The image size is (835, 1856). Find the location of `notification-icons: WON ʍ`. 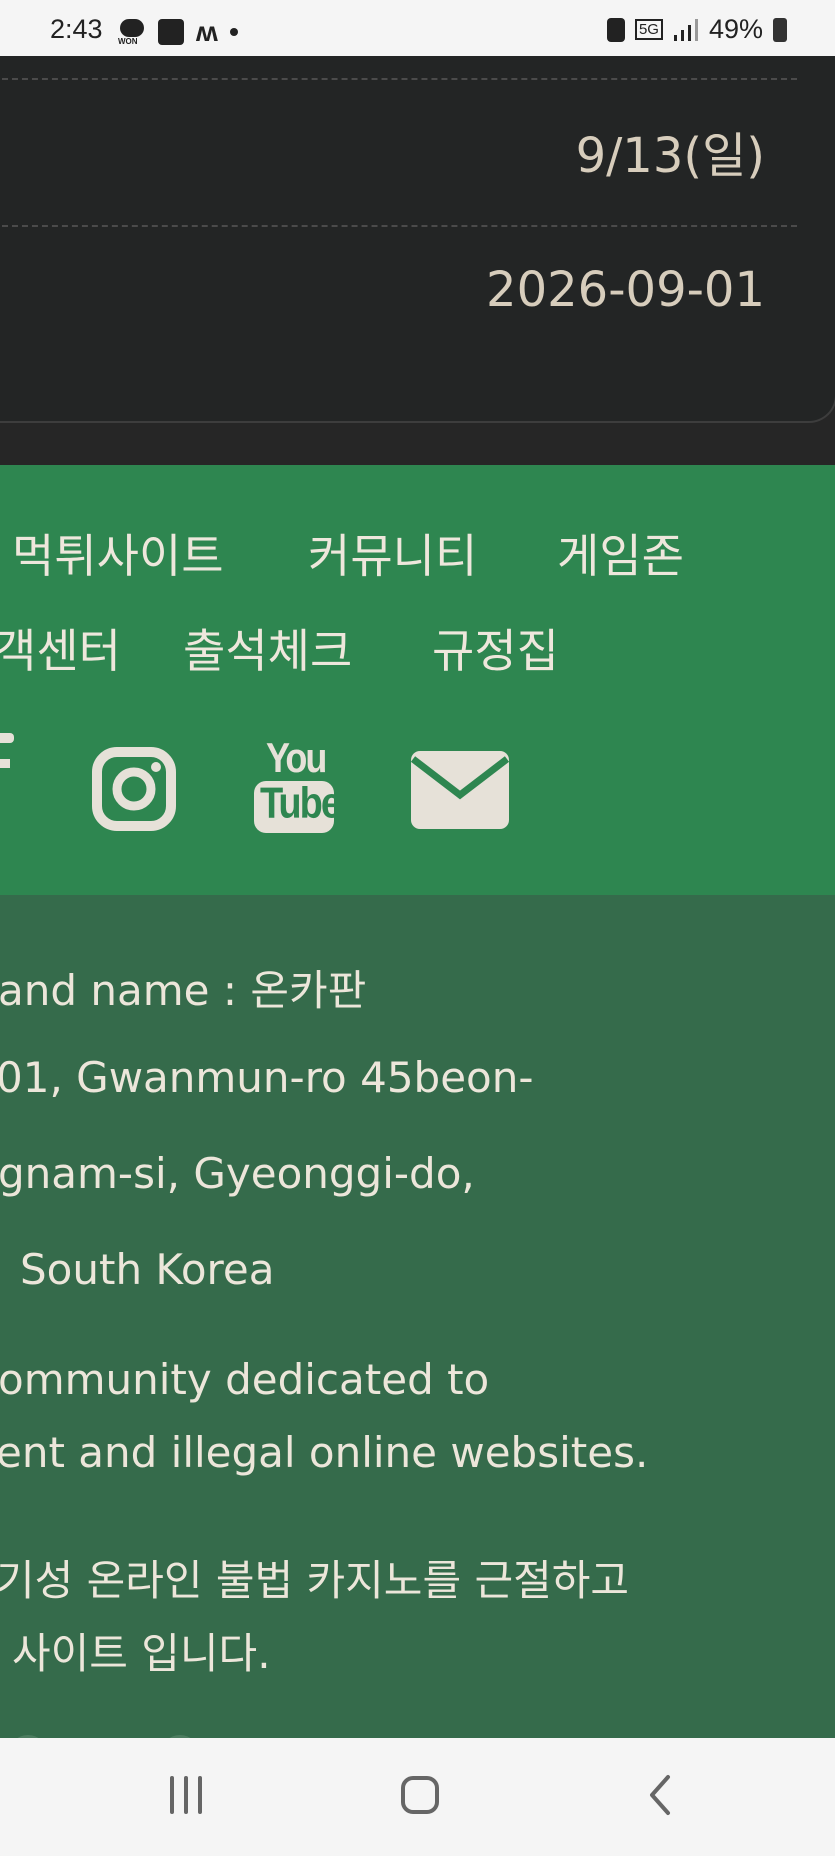

notification-icons: WON ʍ is located at coordinates (178, 32).